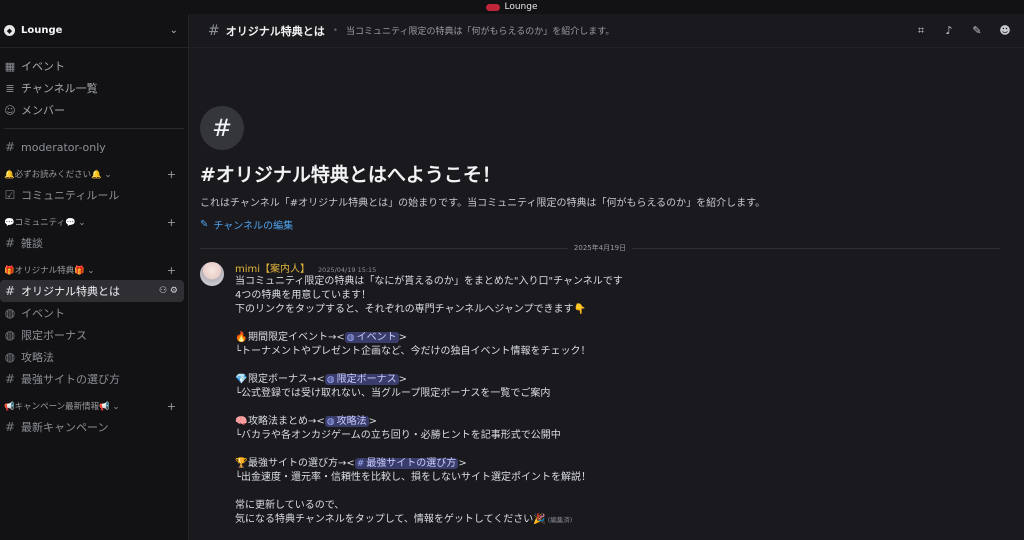 This screenshot has width=1024, height=540. I want to click on nav-events: ▦ イベント, so click(94, 66).